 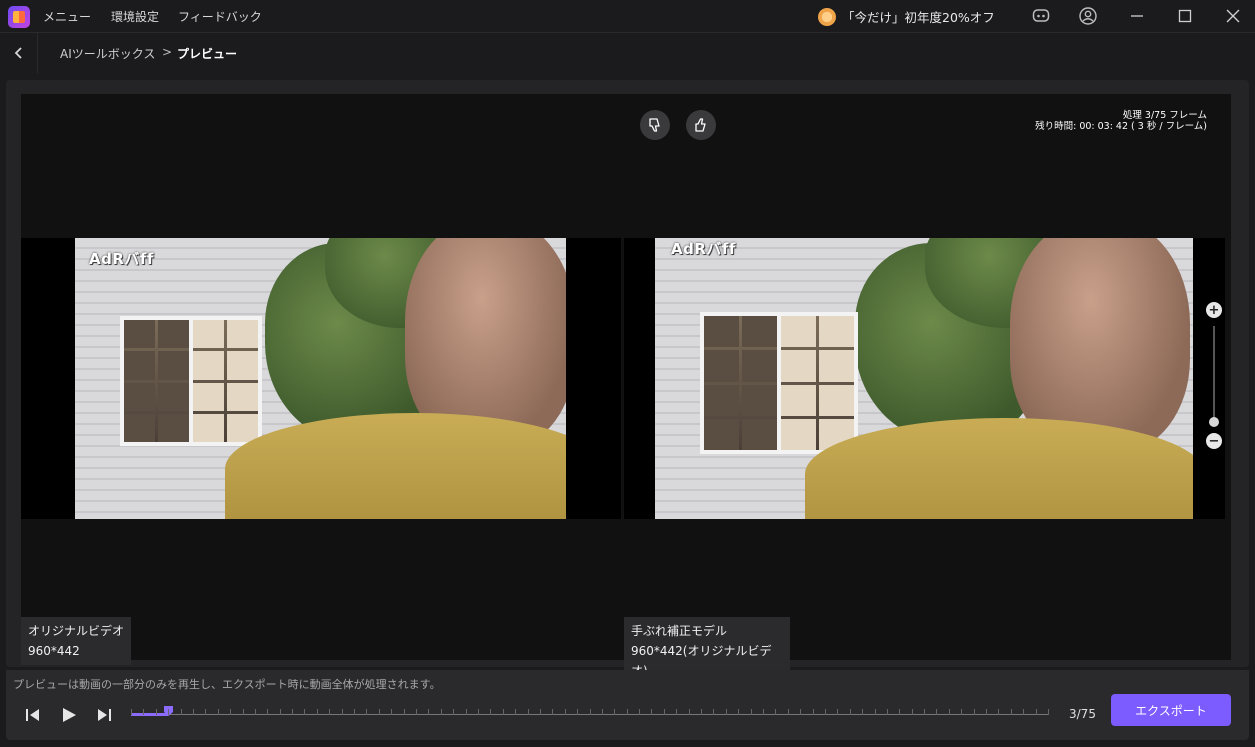 I want to click on feedback-button: フィードバック, so click(x=220, y=16).